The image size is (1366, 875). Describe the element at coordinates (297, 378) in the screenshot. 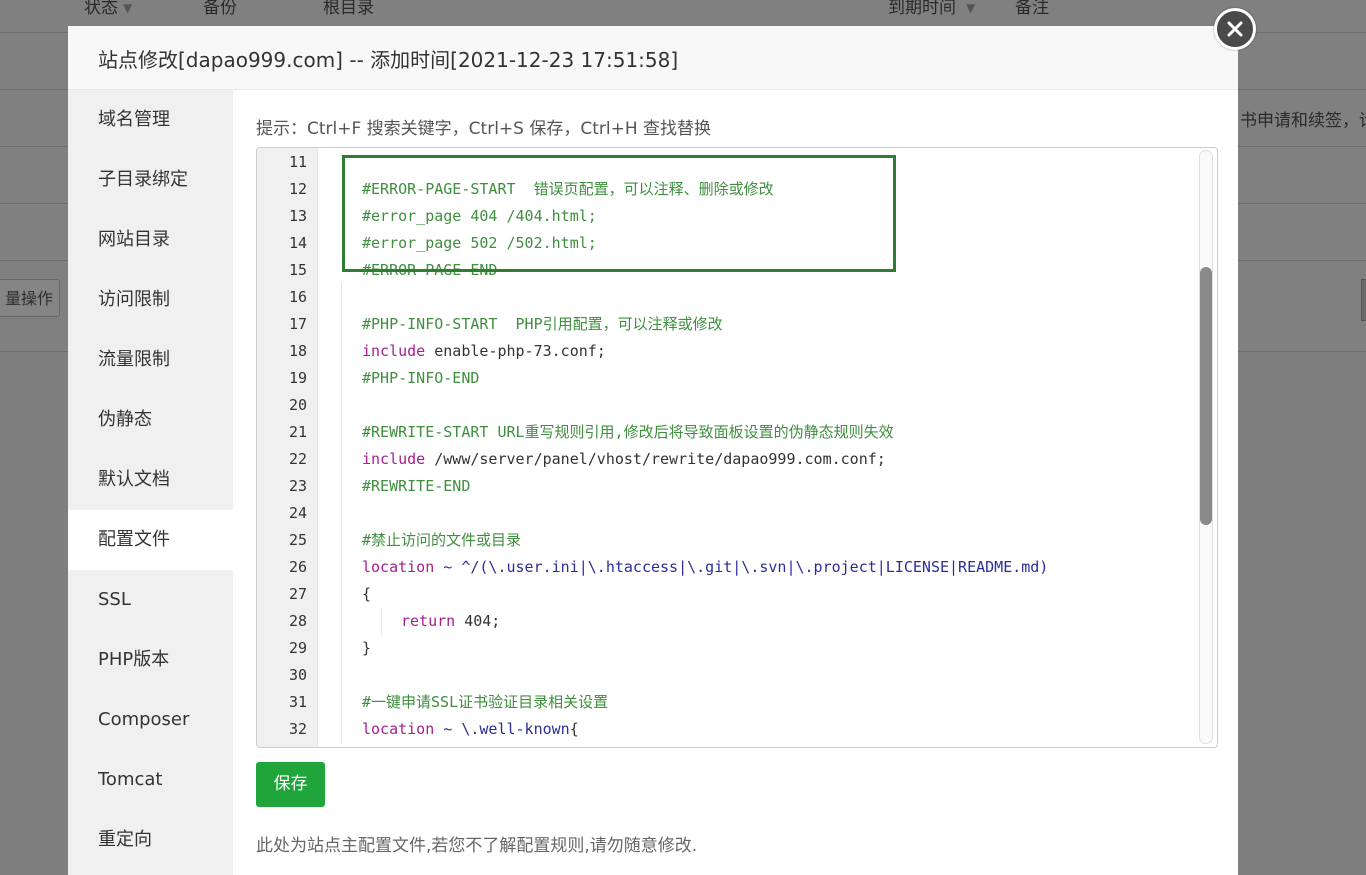

I see `line-number: 19` at that location.